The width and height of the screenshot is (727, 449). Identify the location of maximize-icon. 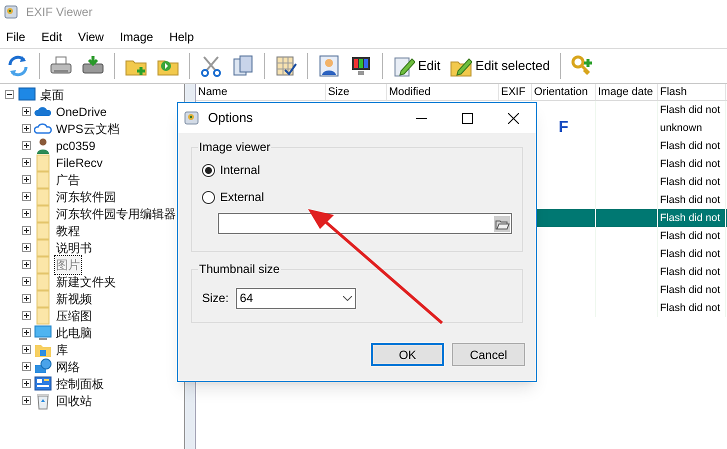
(467, 118).